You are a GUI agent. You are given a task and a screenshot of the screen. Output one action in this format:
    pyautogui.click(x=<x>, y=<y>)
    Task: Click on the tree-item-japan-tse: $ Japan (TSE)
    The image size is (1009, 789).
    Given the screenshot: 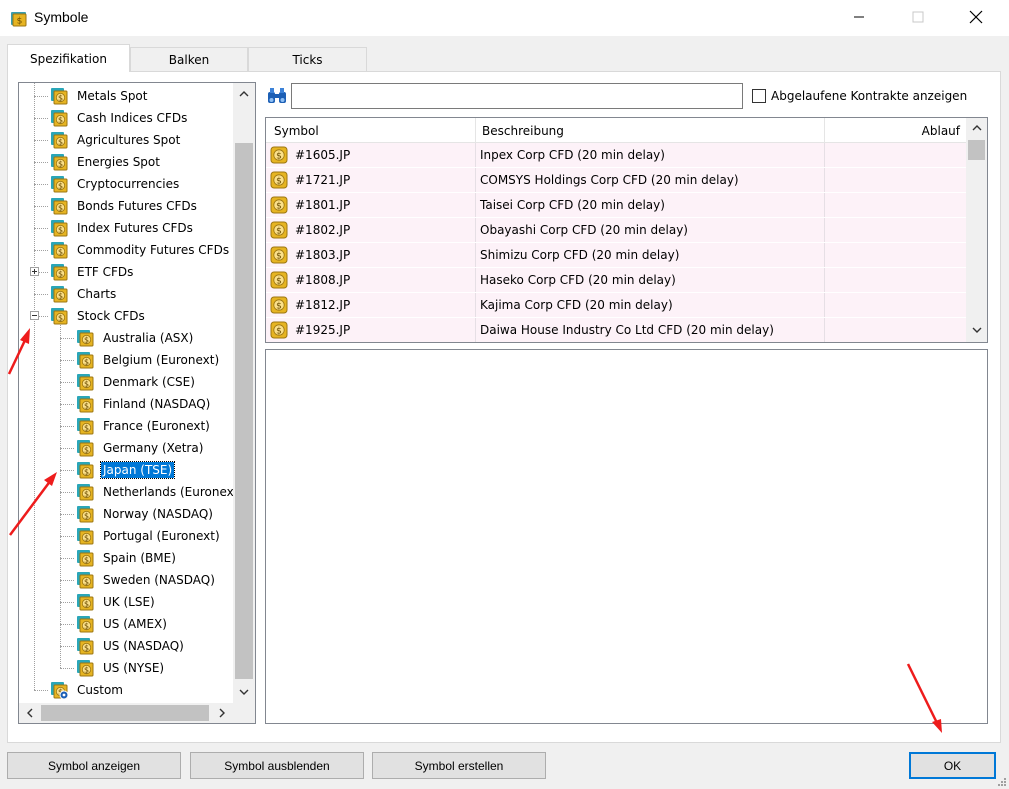 What is the action you would take?
    pyautogui.click(x=125, y=470)
    